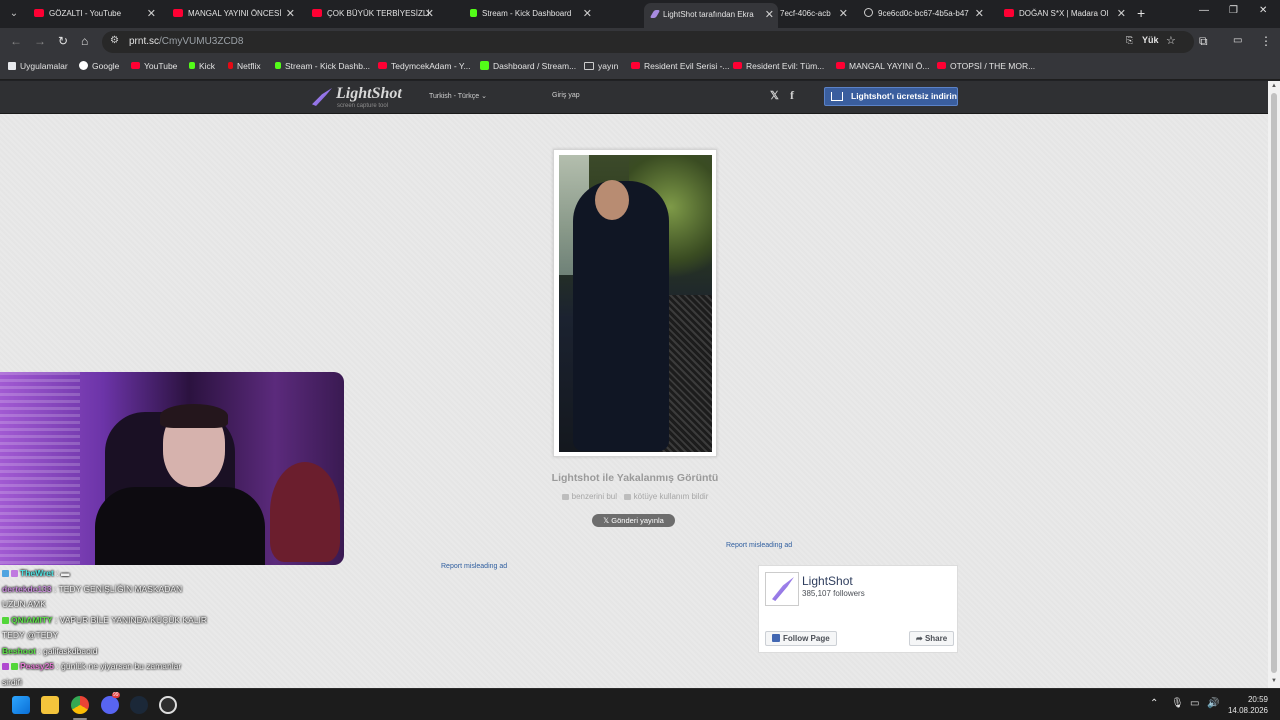 This screenshot has width=1280, height=720. What do you see at coordinates (40, 41) in the screenshot?
I see `forward-icon: →` at bounding box center [40, 41].